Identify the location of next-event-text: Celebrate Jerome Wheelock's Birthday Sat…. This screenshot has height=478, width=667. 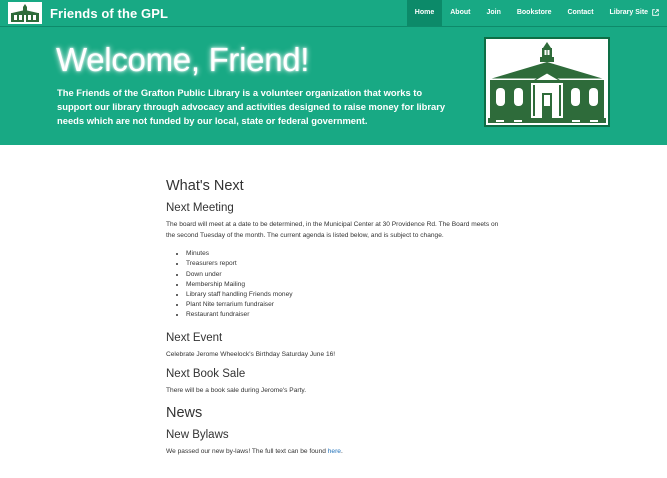
(251, 354).